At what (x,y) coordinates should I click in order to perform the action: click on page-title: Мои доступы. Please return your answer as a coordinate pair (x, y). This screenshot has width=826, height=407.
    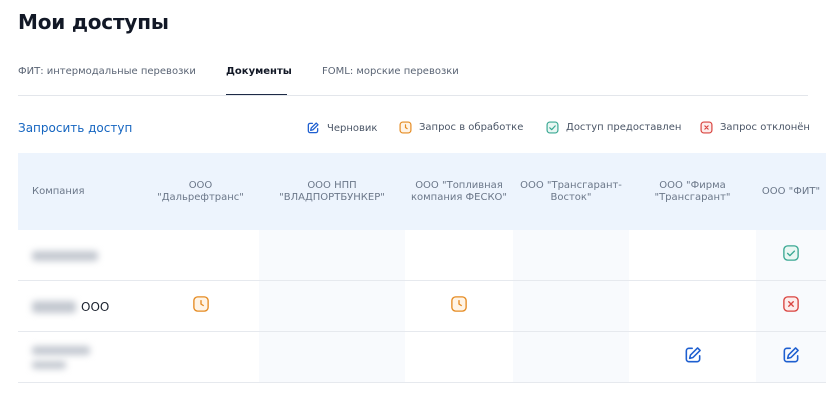
    Looking at the image, I should click on (93, 22).